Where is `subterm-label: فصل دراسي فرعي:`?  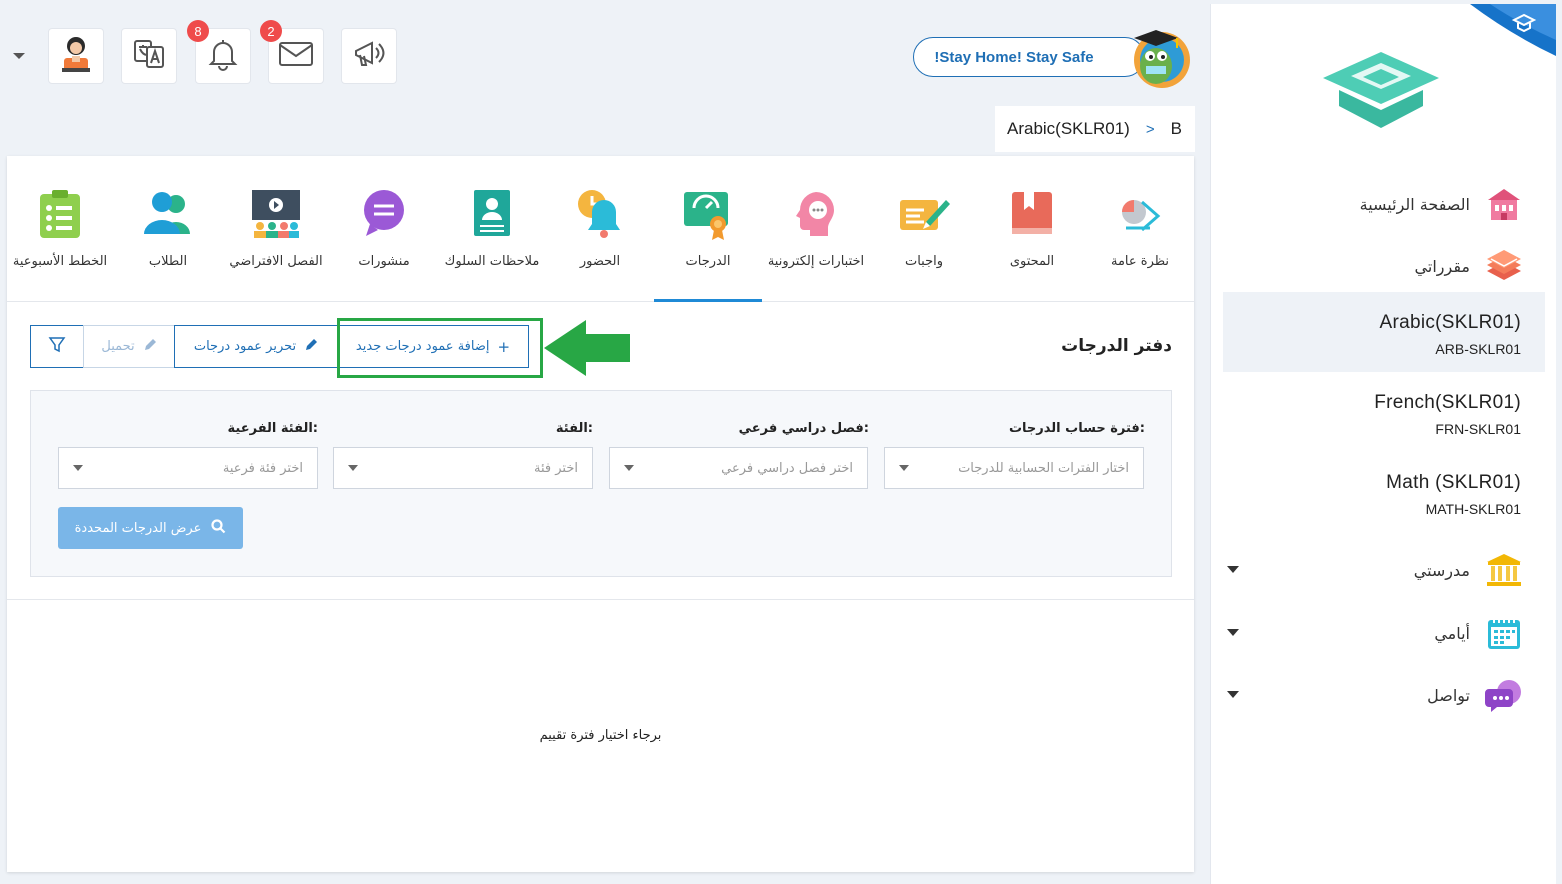
subterm-label: فصل دراسي فرعي: is located at coordinates (803, 428).